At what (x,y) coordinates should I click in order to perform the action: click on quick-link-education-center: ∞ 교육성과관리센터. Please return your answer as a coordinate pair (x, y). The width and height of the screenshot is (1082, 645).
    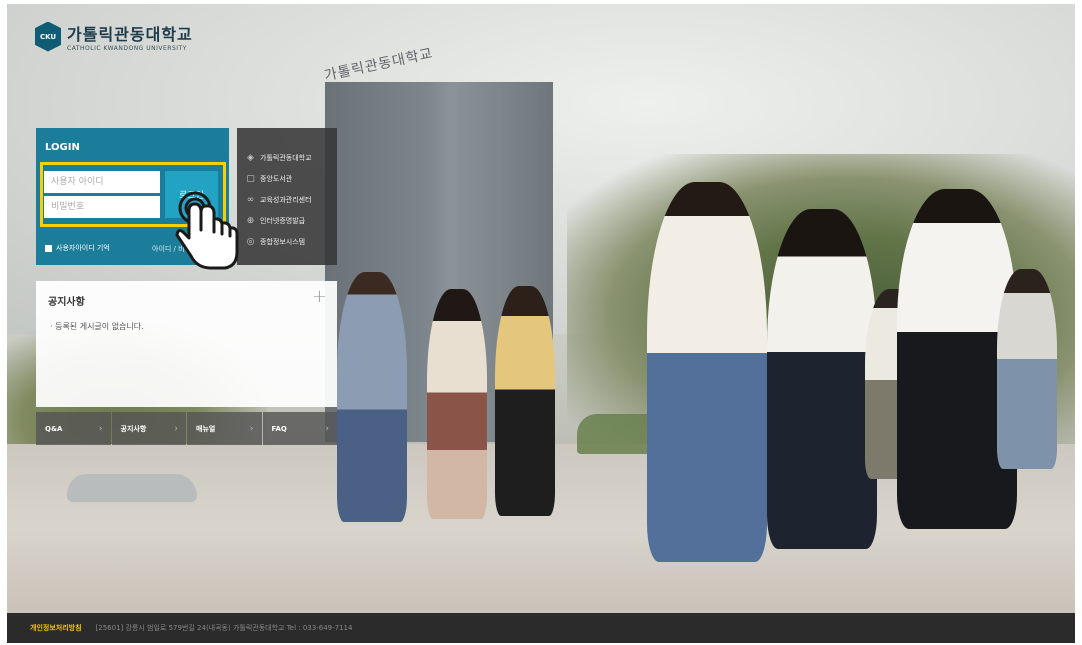
    Looking at the image, I should click on (279, 200).